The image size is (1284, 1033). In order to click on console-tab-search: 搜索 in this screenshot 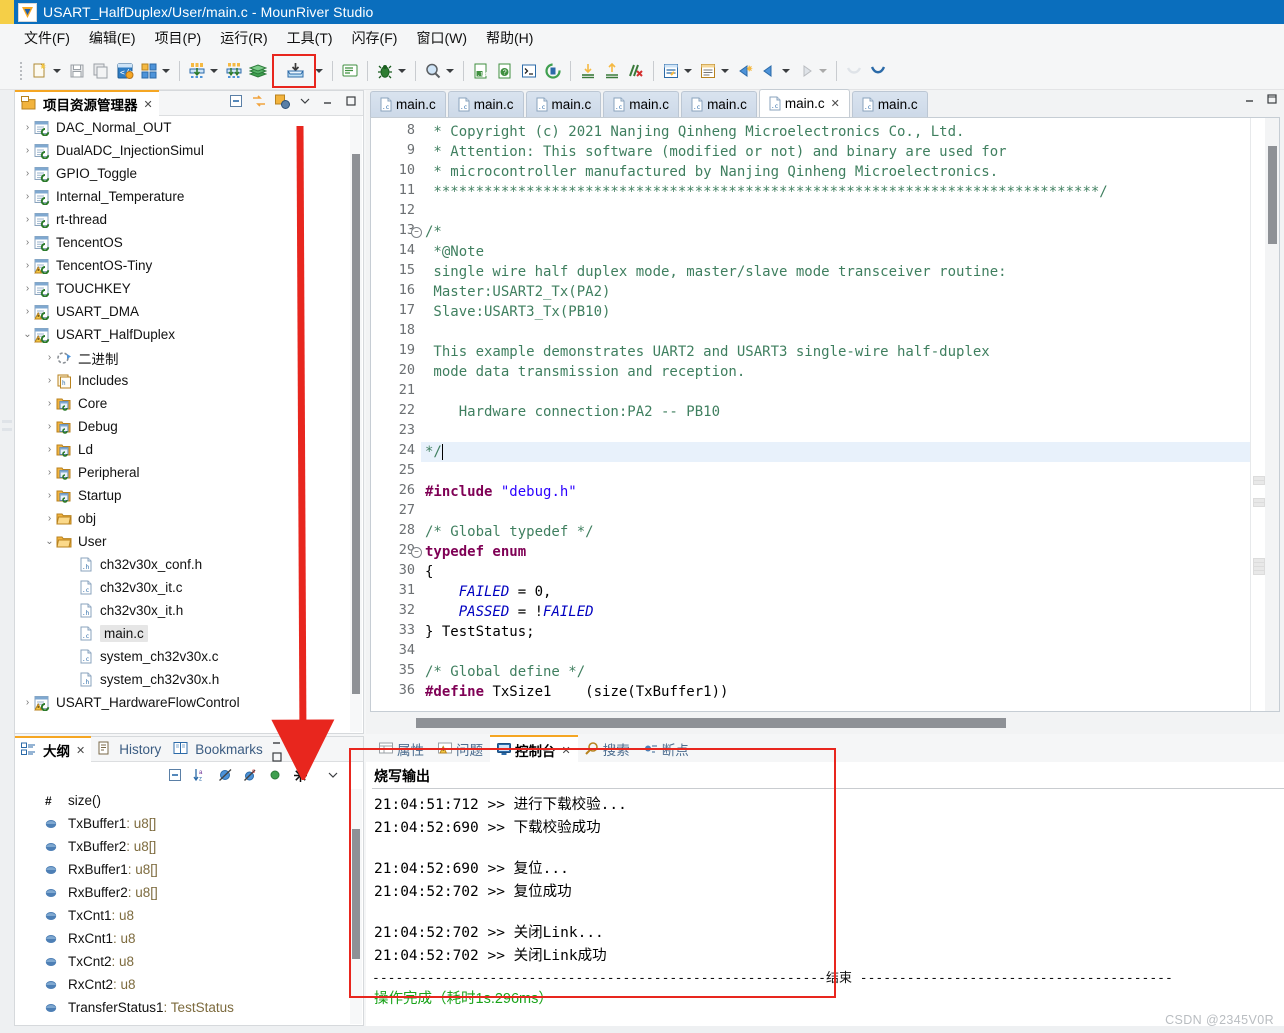, I will do `click(607, 749)`.